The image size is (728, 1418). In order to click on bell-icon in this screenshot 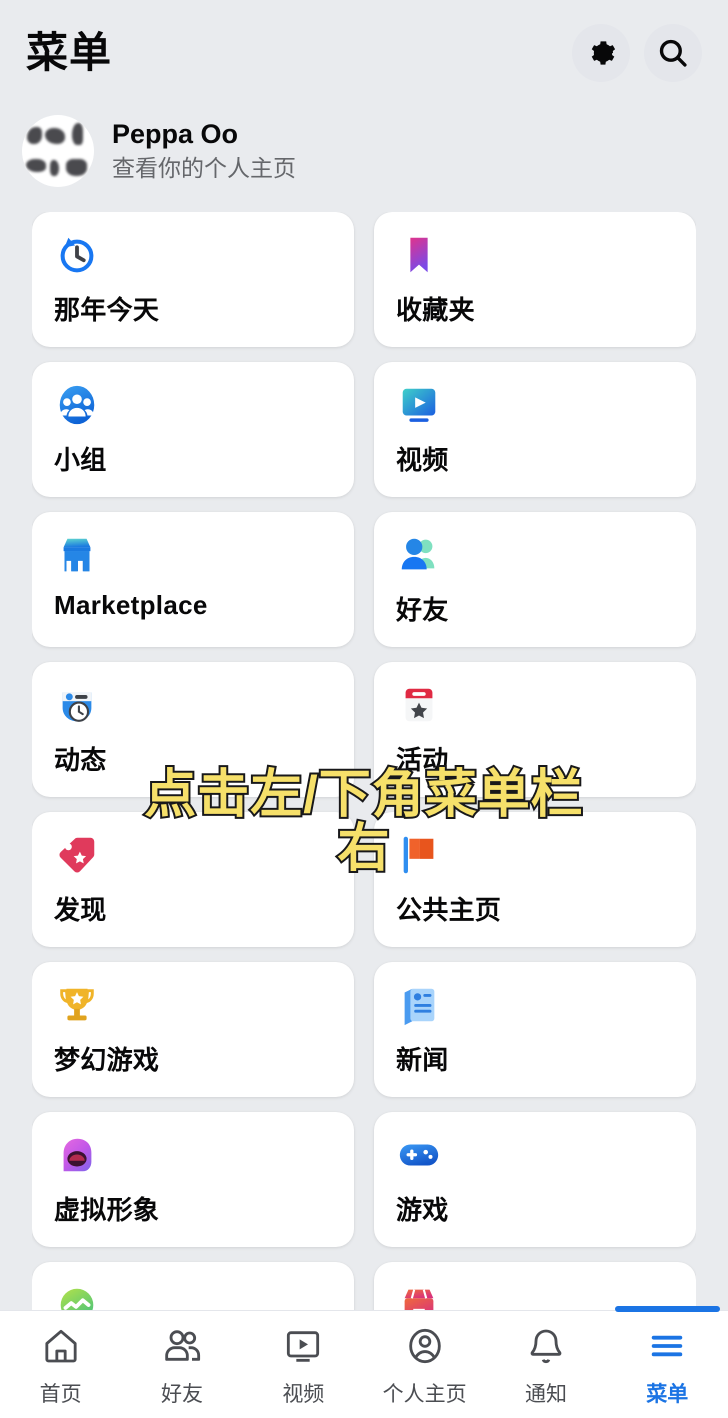, I will do `click(546, 1346)`.